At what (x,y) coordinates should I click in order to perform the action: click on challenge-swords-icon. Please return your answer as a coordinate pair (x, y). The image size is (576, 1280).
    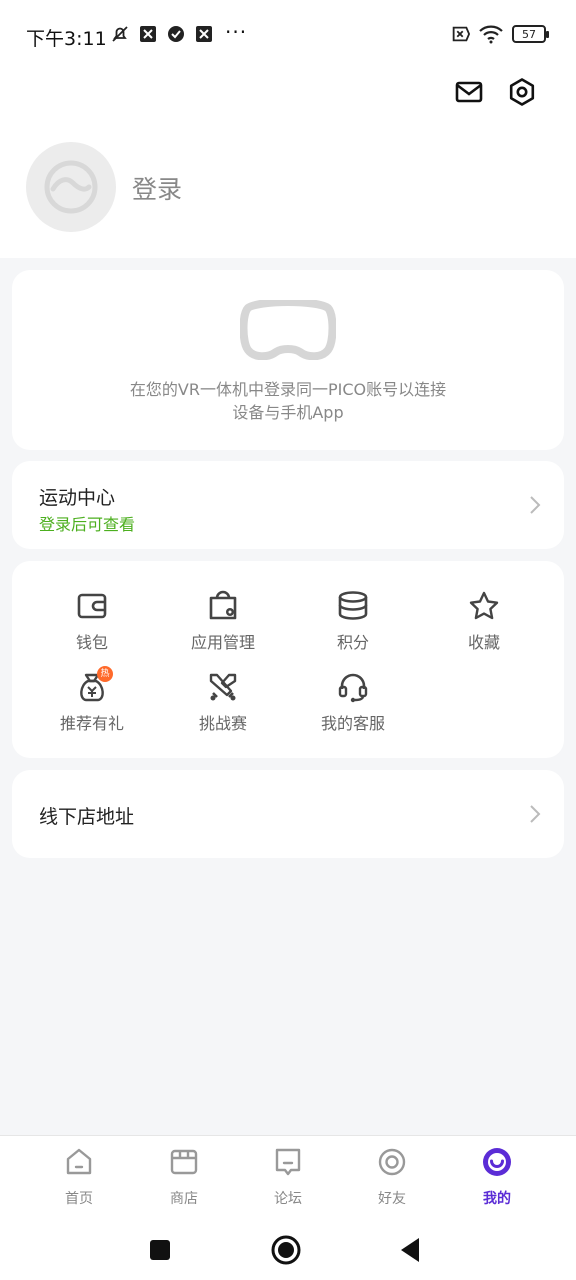
    Looking at the image, I should click on (223, 687).